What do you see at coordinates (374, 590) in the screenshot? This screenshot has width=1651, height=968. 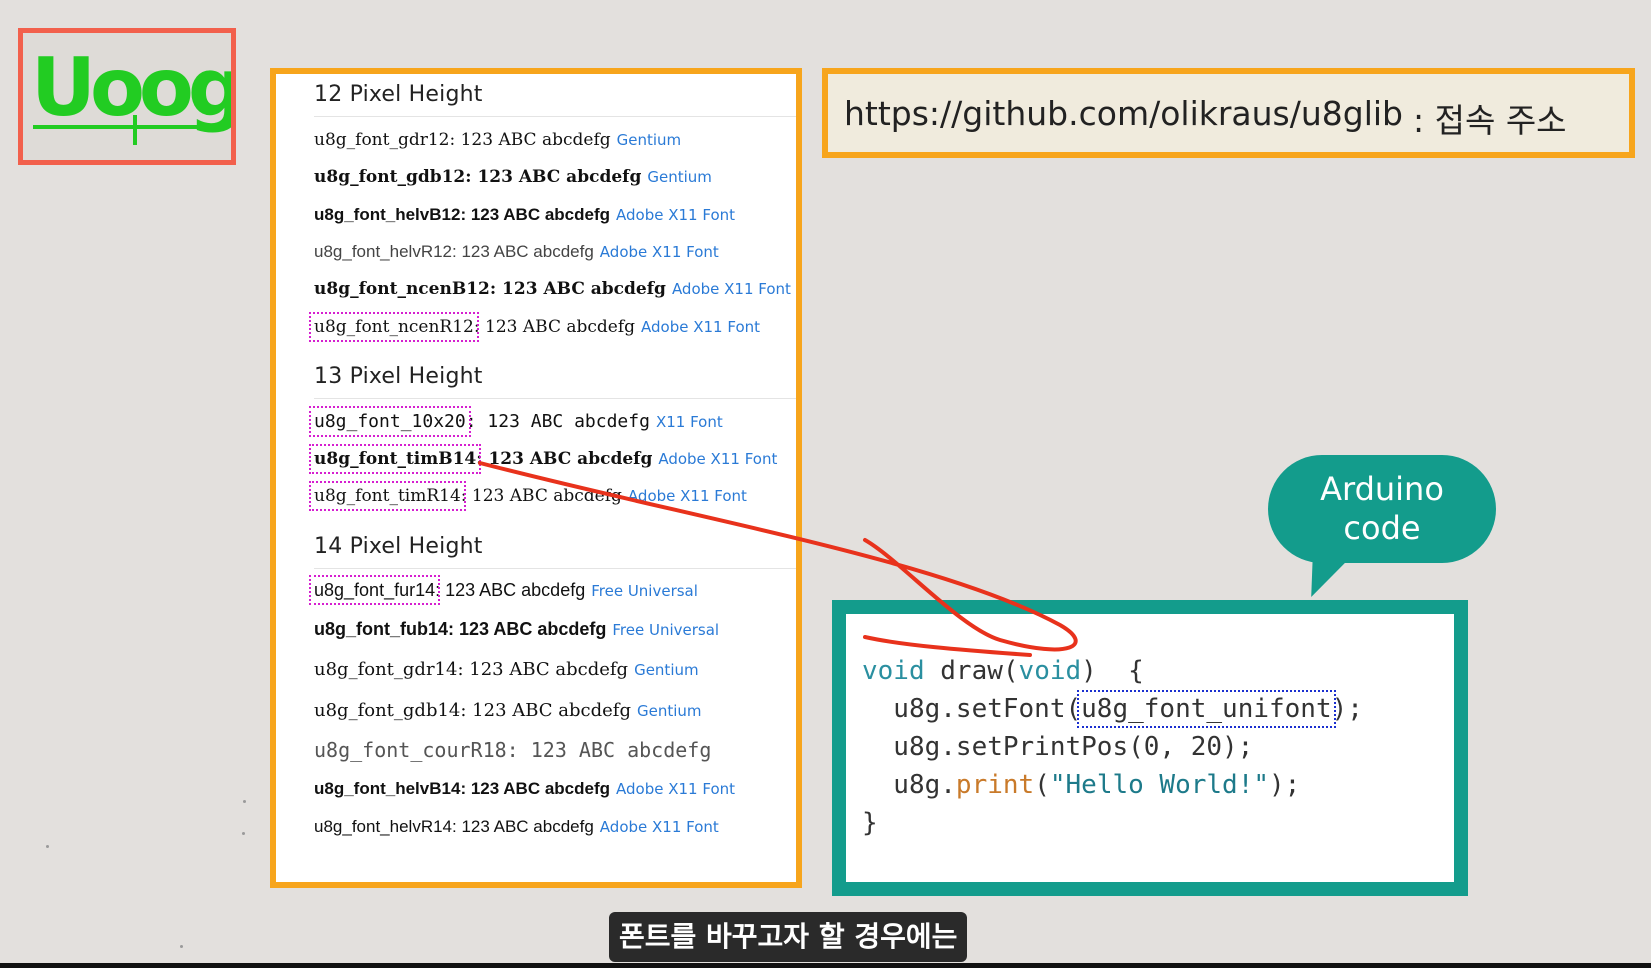 I see `font-name-highlighted: u8g_font_fur14` at bounding box center [374, 590].